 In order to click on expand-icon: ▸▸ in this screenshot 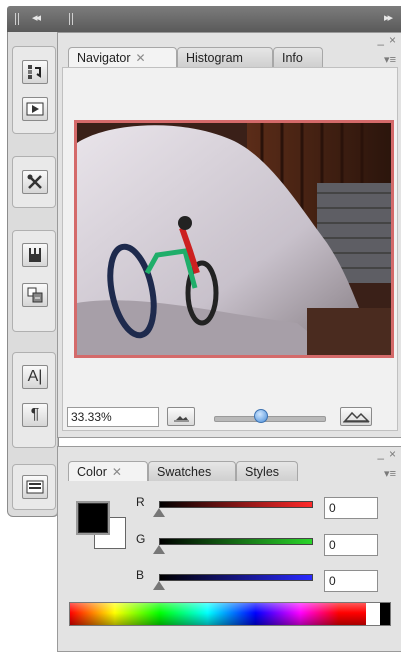, I will do `click(388, 17)`.